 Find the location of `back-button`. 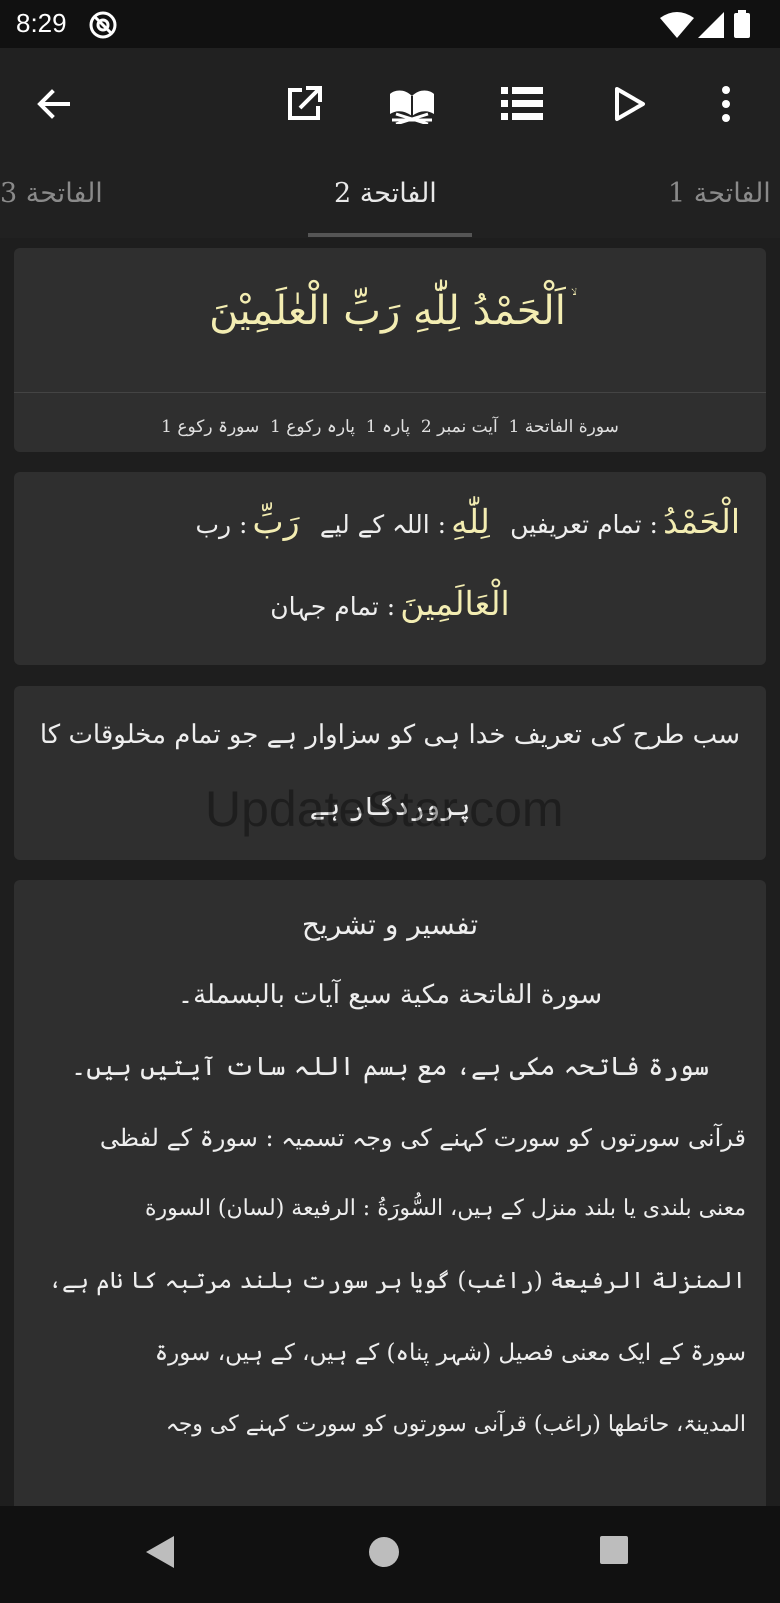

back-button is located at coordinates (54, 104).